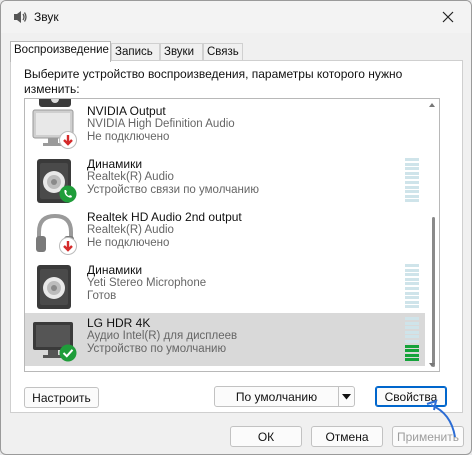 The image size is (472, 455). What do you see at coordinates (441, 418) in the screenshot?
I see `annotation-arrow-icon` at bounding box center [441, 418].